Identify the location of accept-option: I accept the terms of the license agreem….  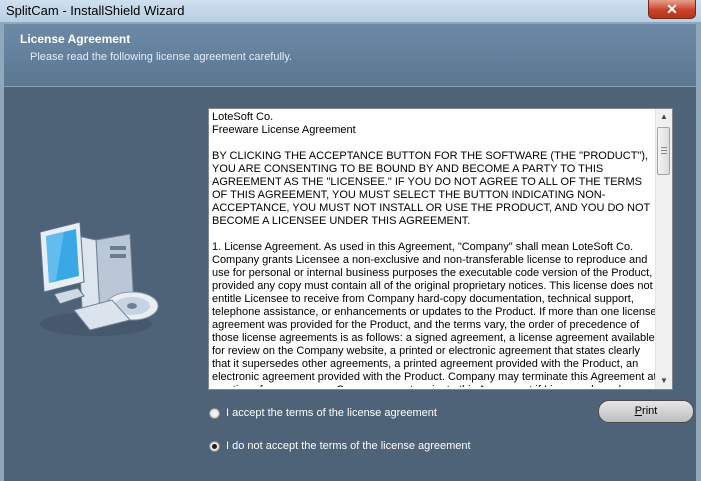
(323, 413).